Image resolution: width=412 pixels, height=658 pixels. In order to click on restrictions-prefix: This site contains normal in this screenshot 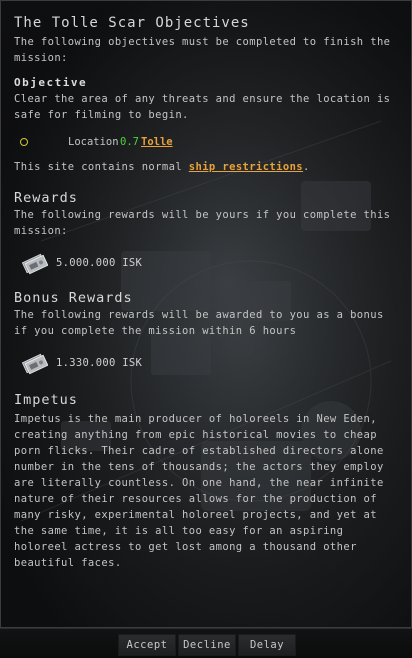, I will do `click(101, 167)`.